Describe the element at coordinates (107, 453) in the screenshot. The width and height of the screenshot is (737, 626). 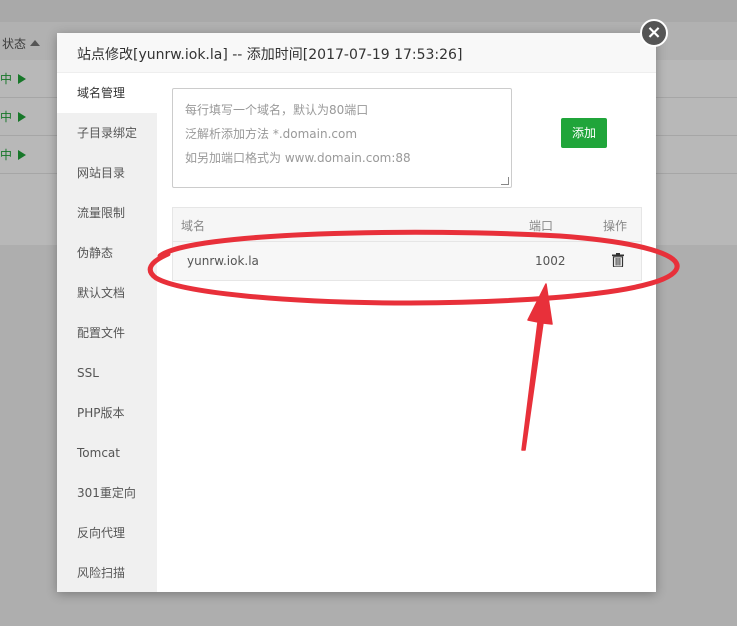
I see `sidebar-item-tomcat: Tomcat` at that location.